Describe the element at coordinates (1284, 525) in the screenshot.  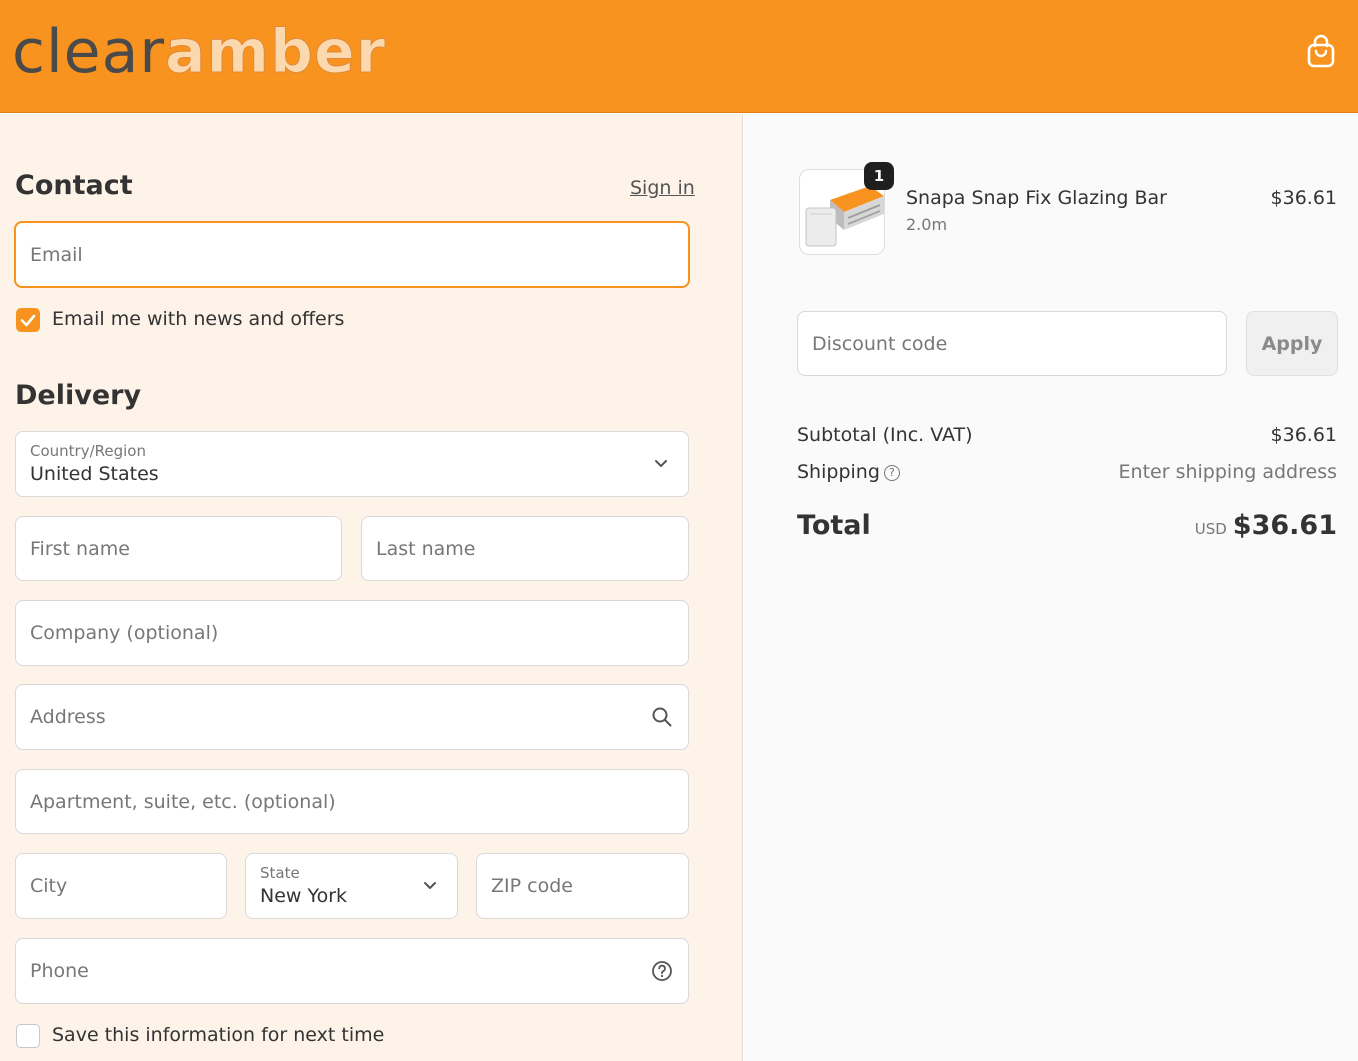
I see `total-value: $36.61` at that location.